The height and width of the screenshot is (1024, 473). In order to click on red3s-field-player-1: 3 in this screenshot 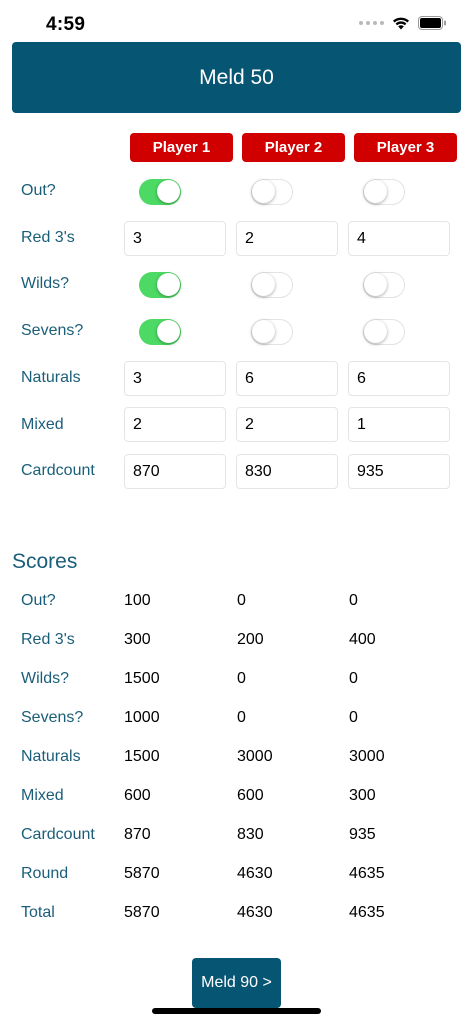, I will do `click(175, 238)`.